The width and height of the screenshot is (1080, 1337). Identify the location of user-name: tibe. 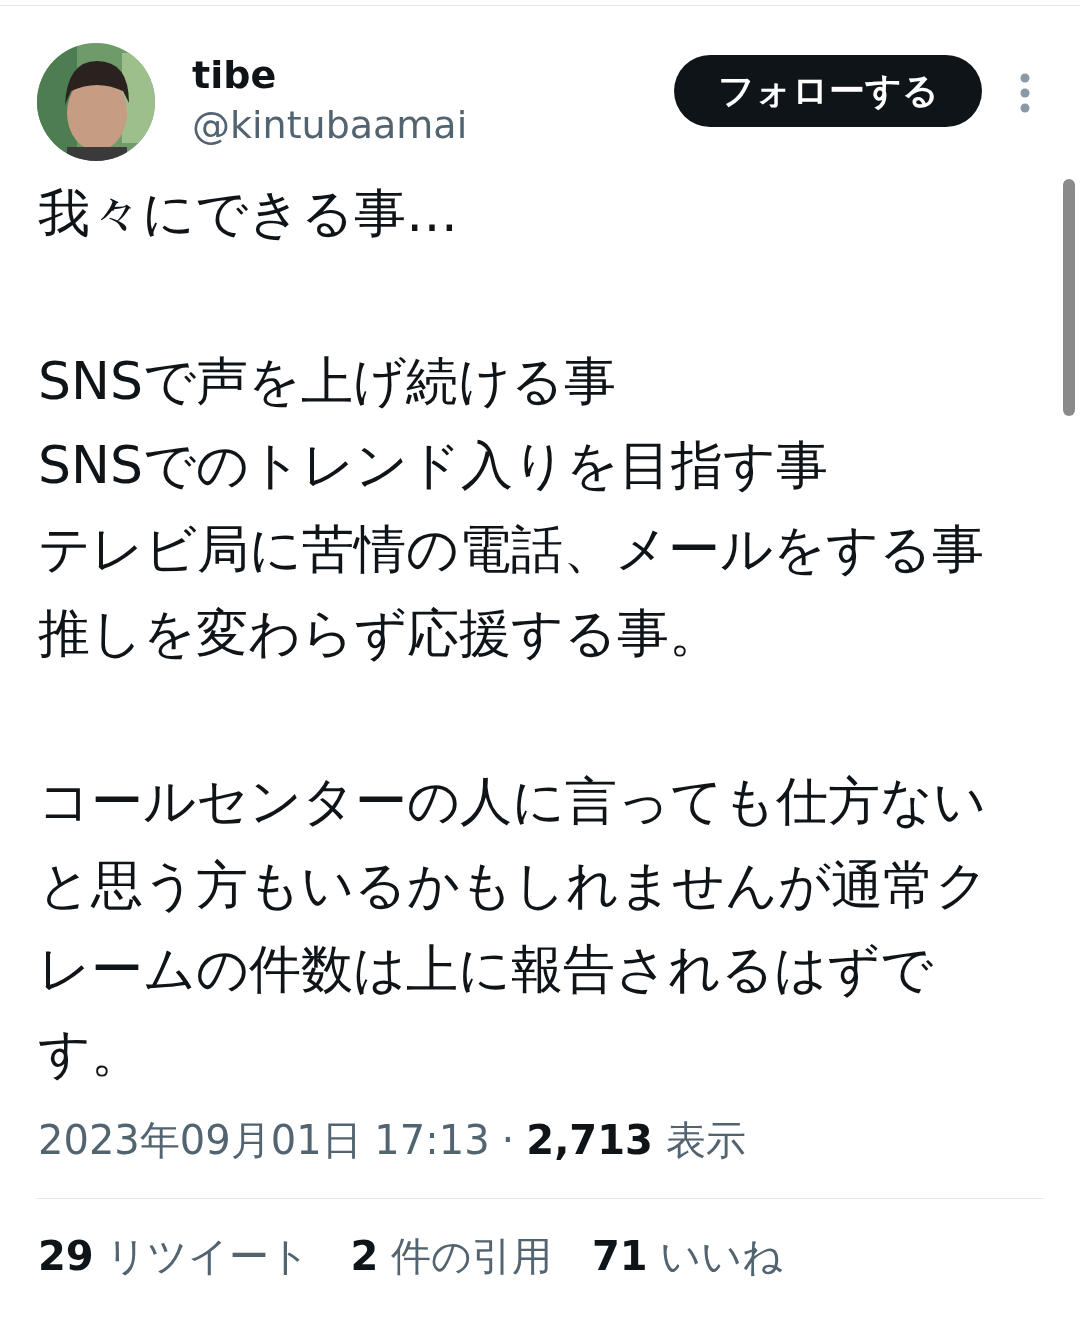
(330, 75).